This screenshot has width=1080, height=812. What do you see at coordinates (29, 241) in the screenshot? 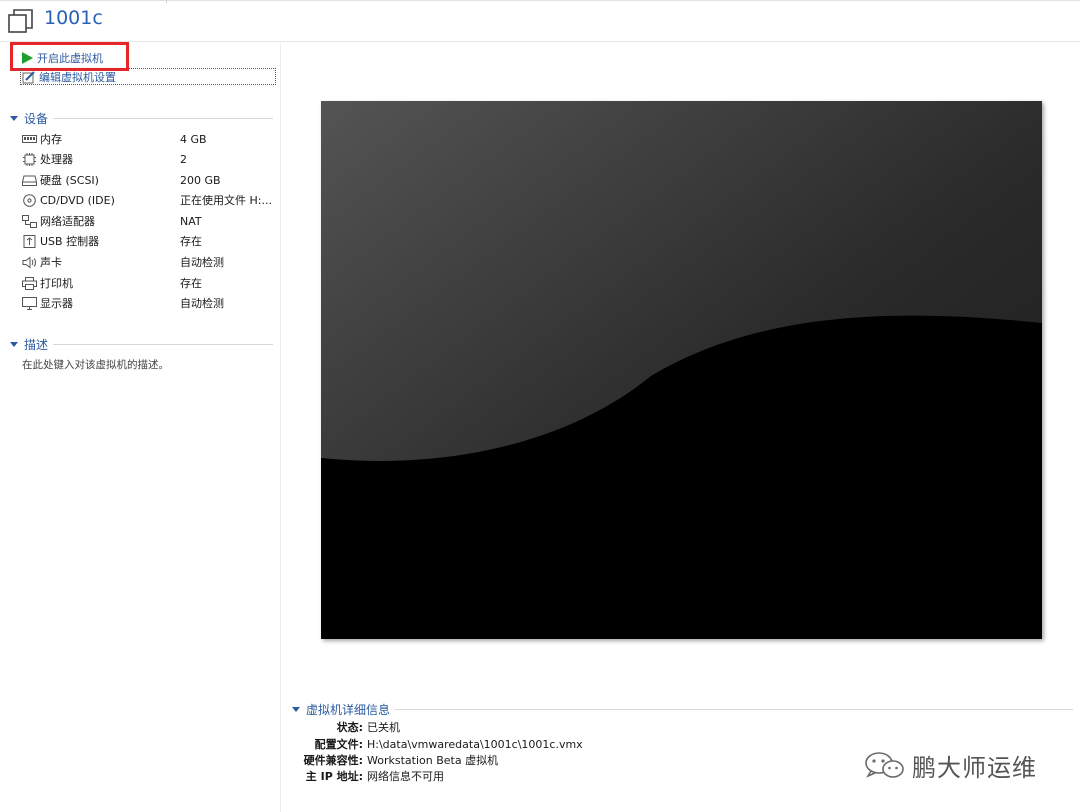
I see `usb-icon` at bounding box center [29, 241].